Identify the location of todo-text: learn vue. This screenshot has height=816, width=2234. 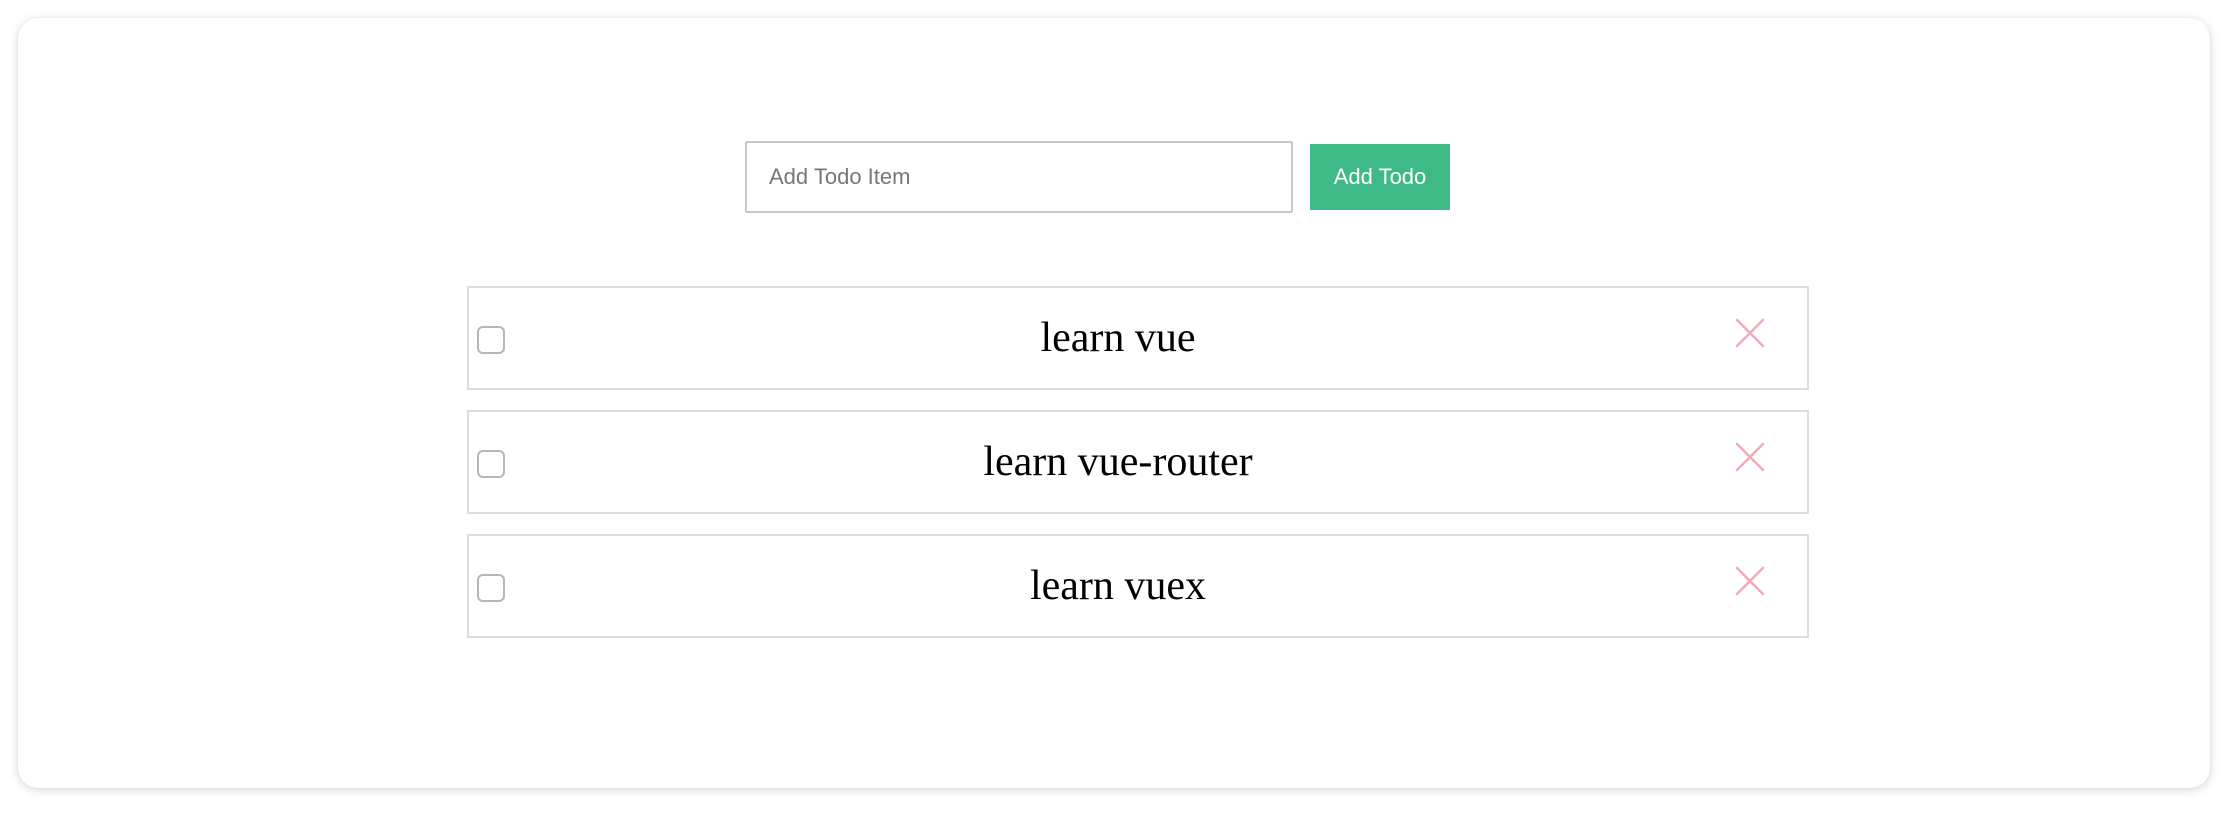
(1118, 338).